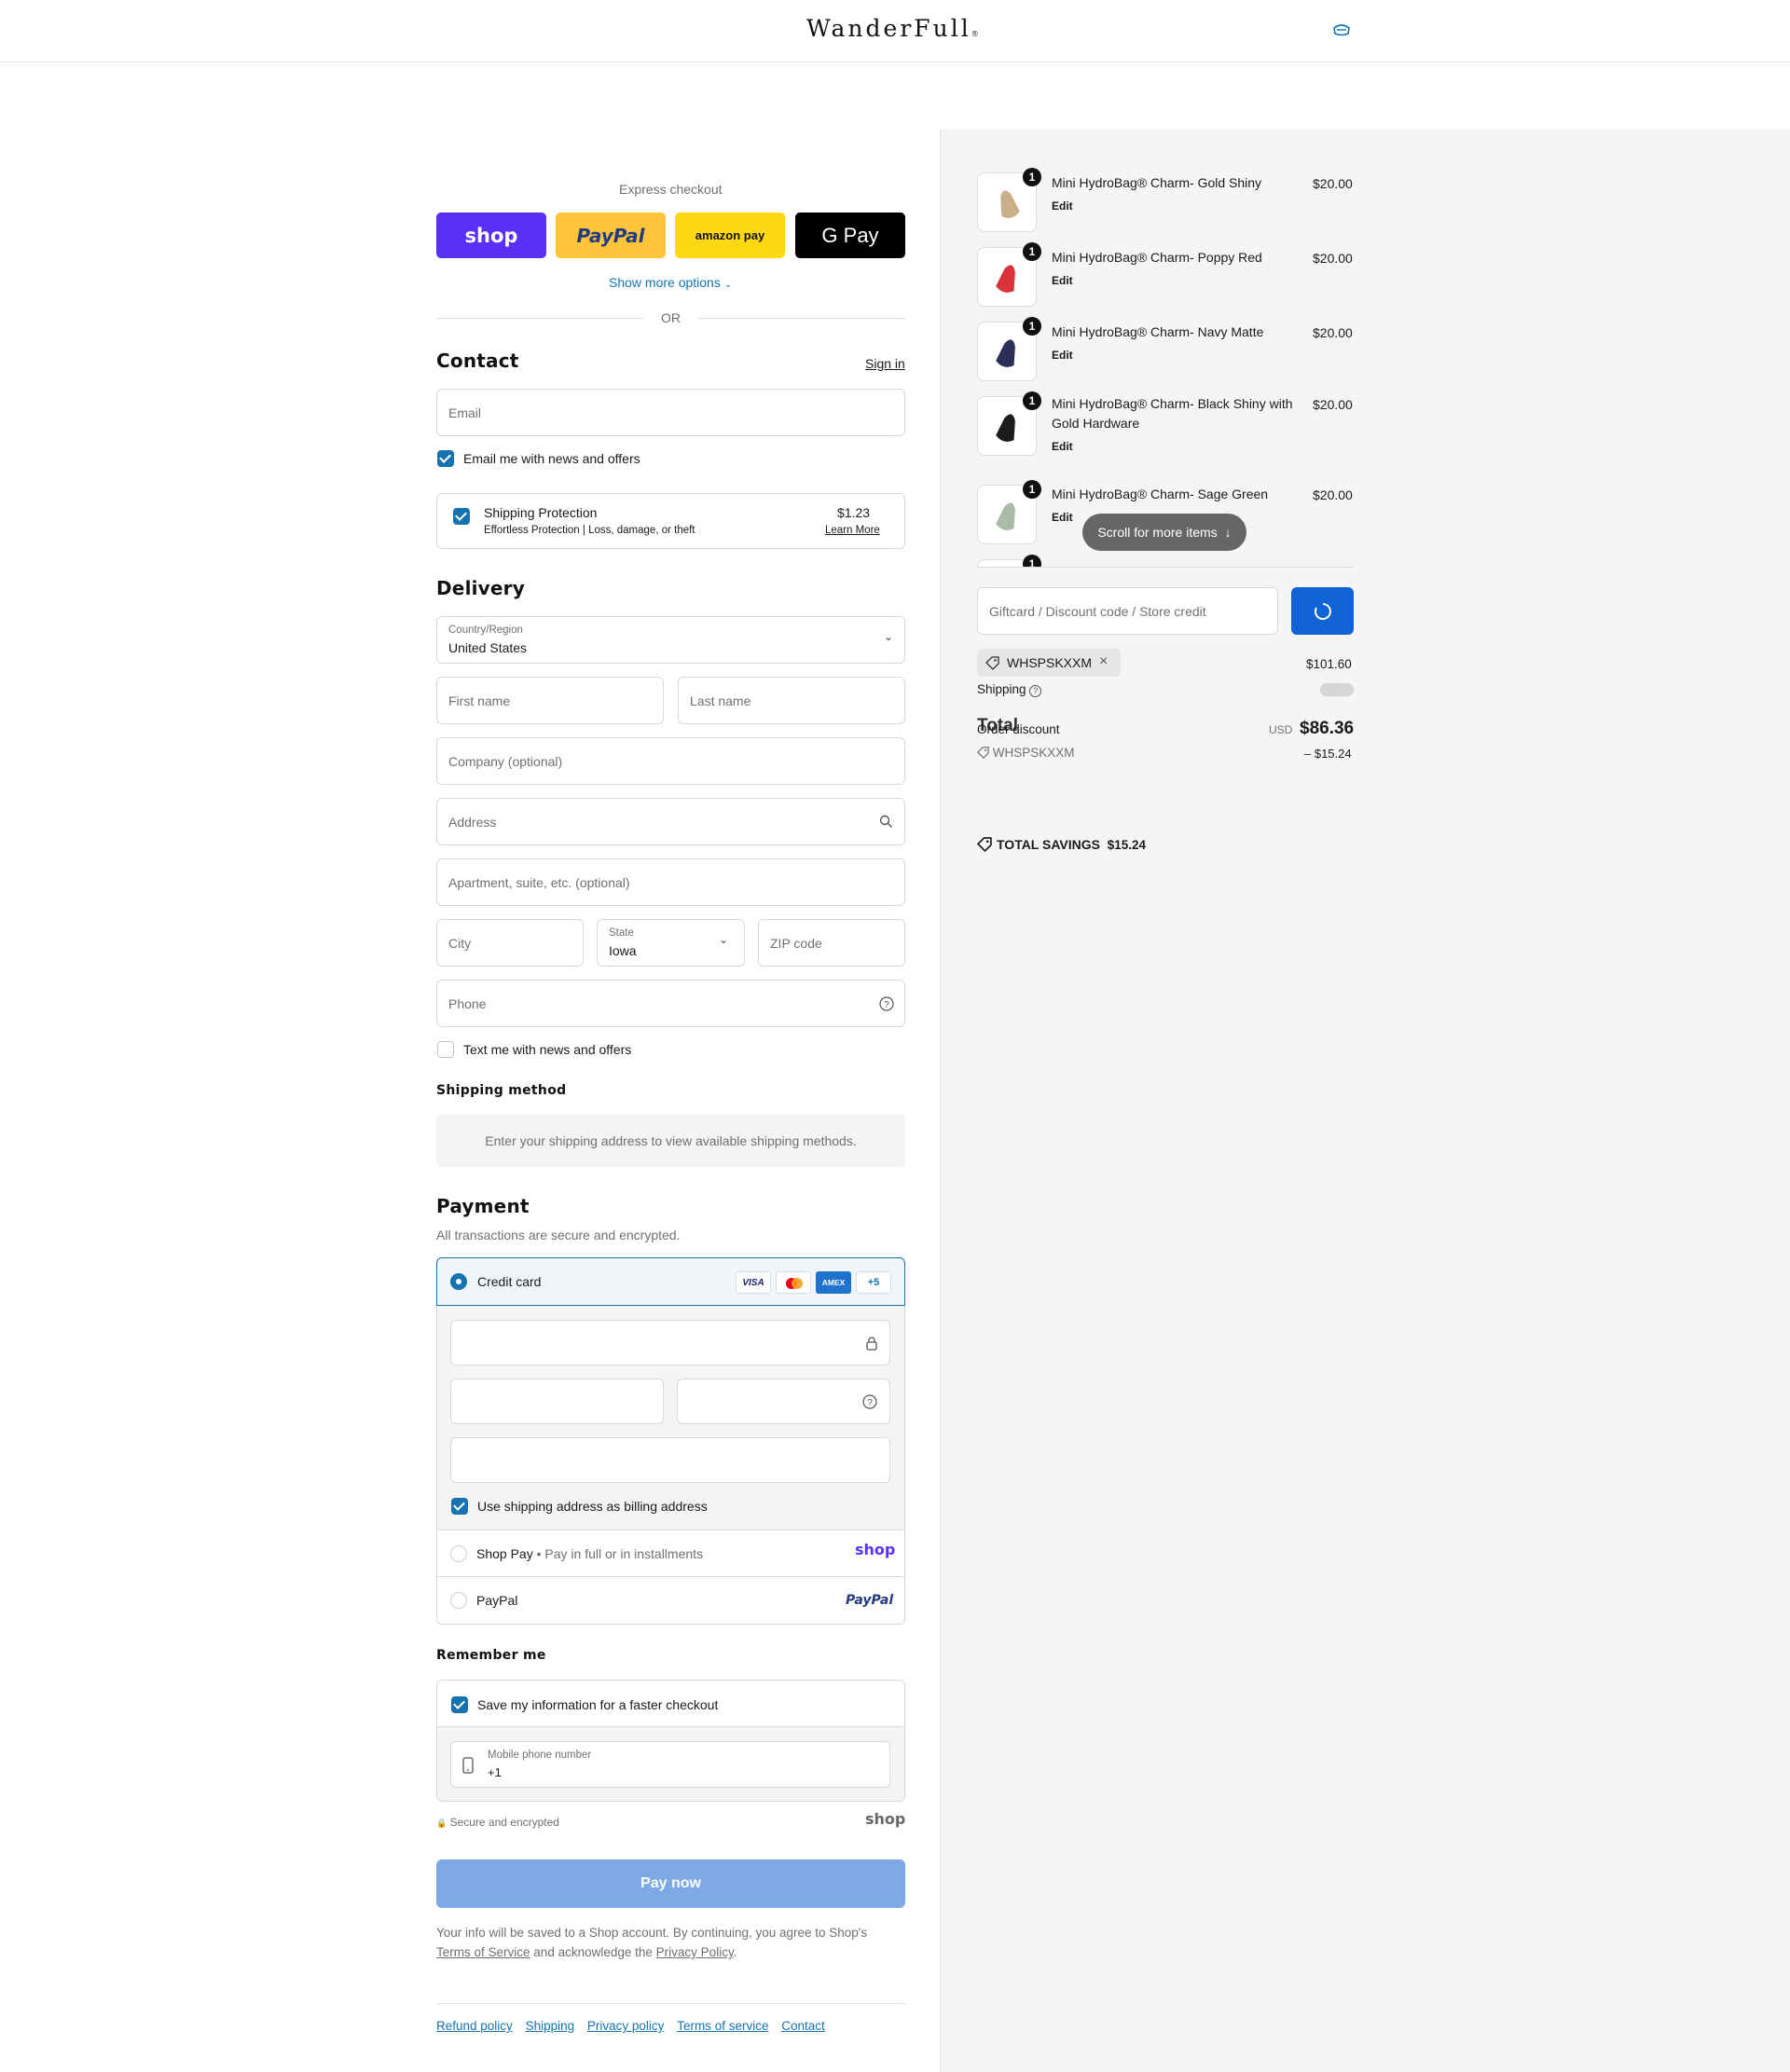 The height and width of the screenshot is (2072, 1790). What do you see at coordinates (783, 1401) in the screenshot?
I see `security-code-field: ?` at bounding box center [783, 1401].